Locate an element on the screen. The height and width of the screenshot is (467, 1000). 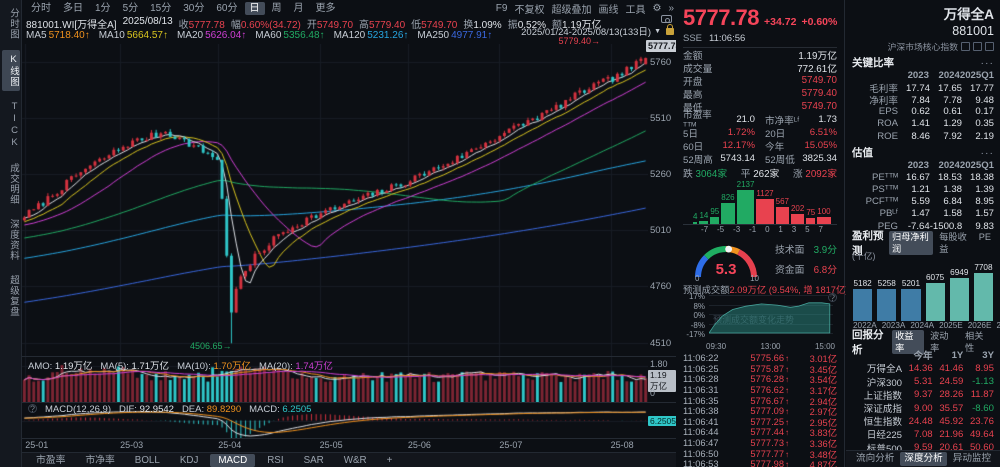
sidebar-item-K线图: K线图 is located at coordinates (11, 70).